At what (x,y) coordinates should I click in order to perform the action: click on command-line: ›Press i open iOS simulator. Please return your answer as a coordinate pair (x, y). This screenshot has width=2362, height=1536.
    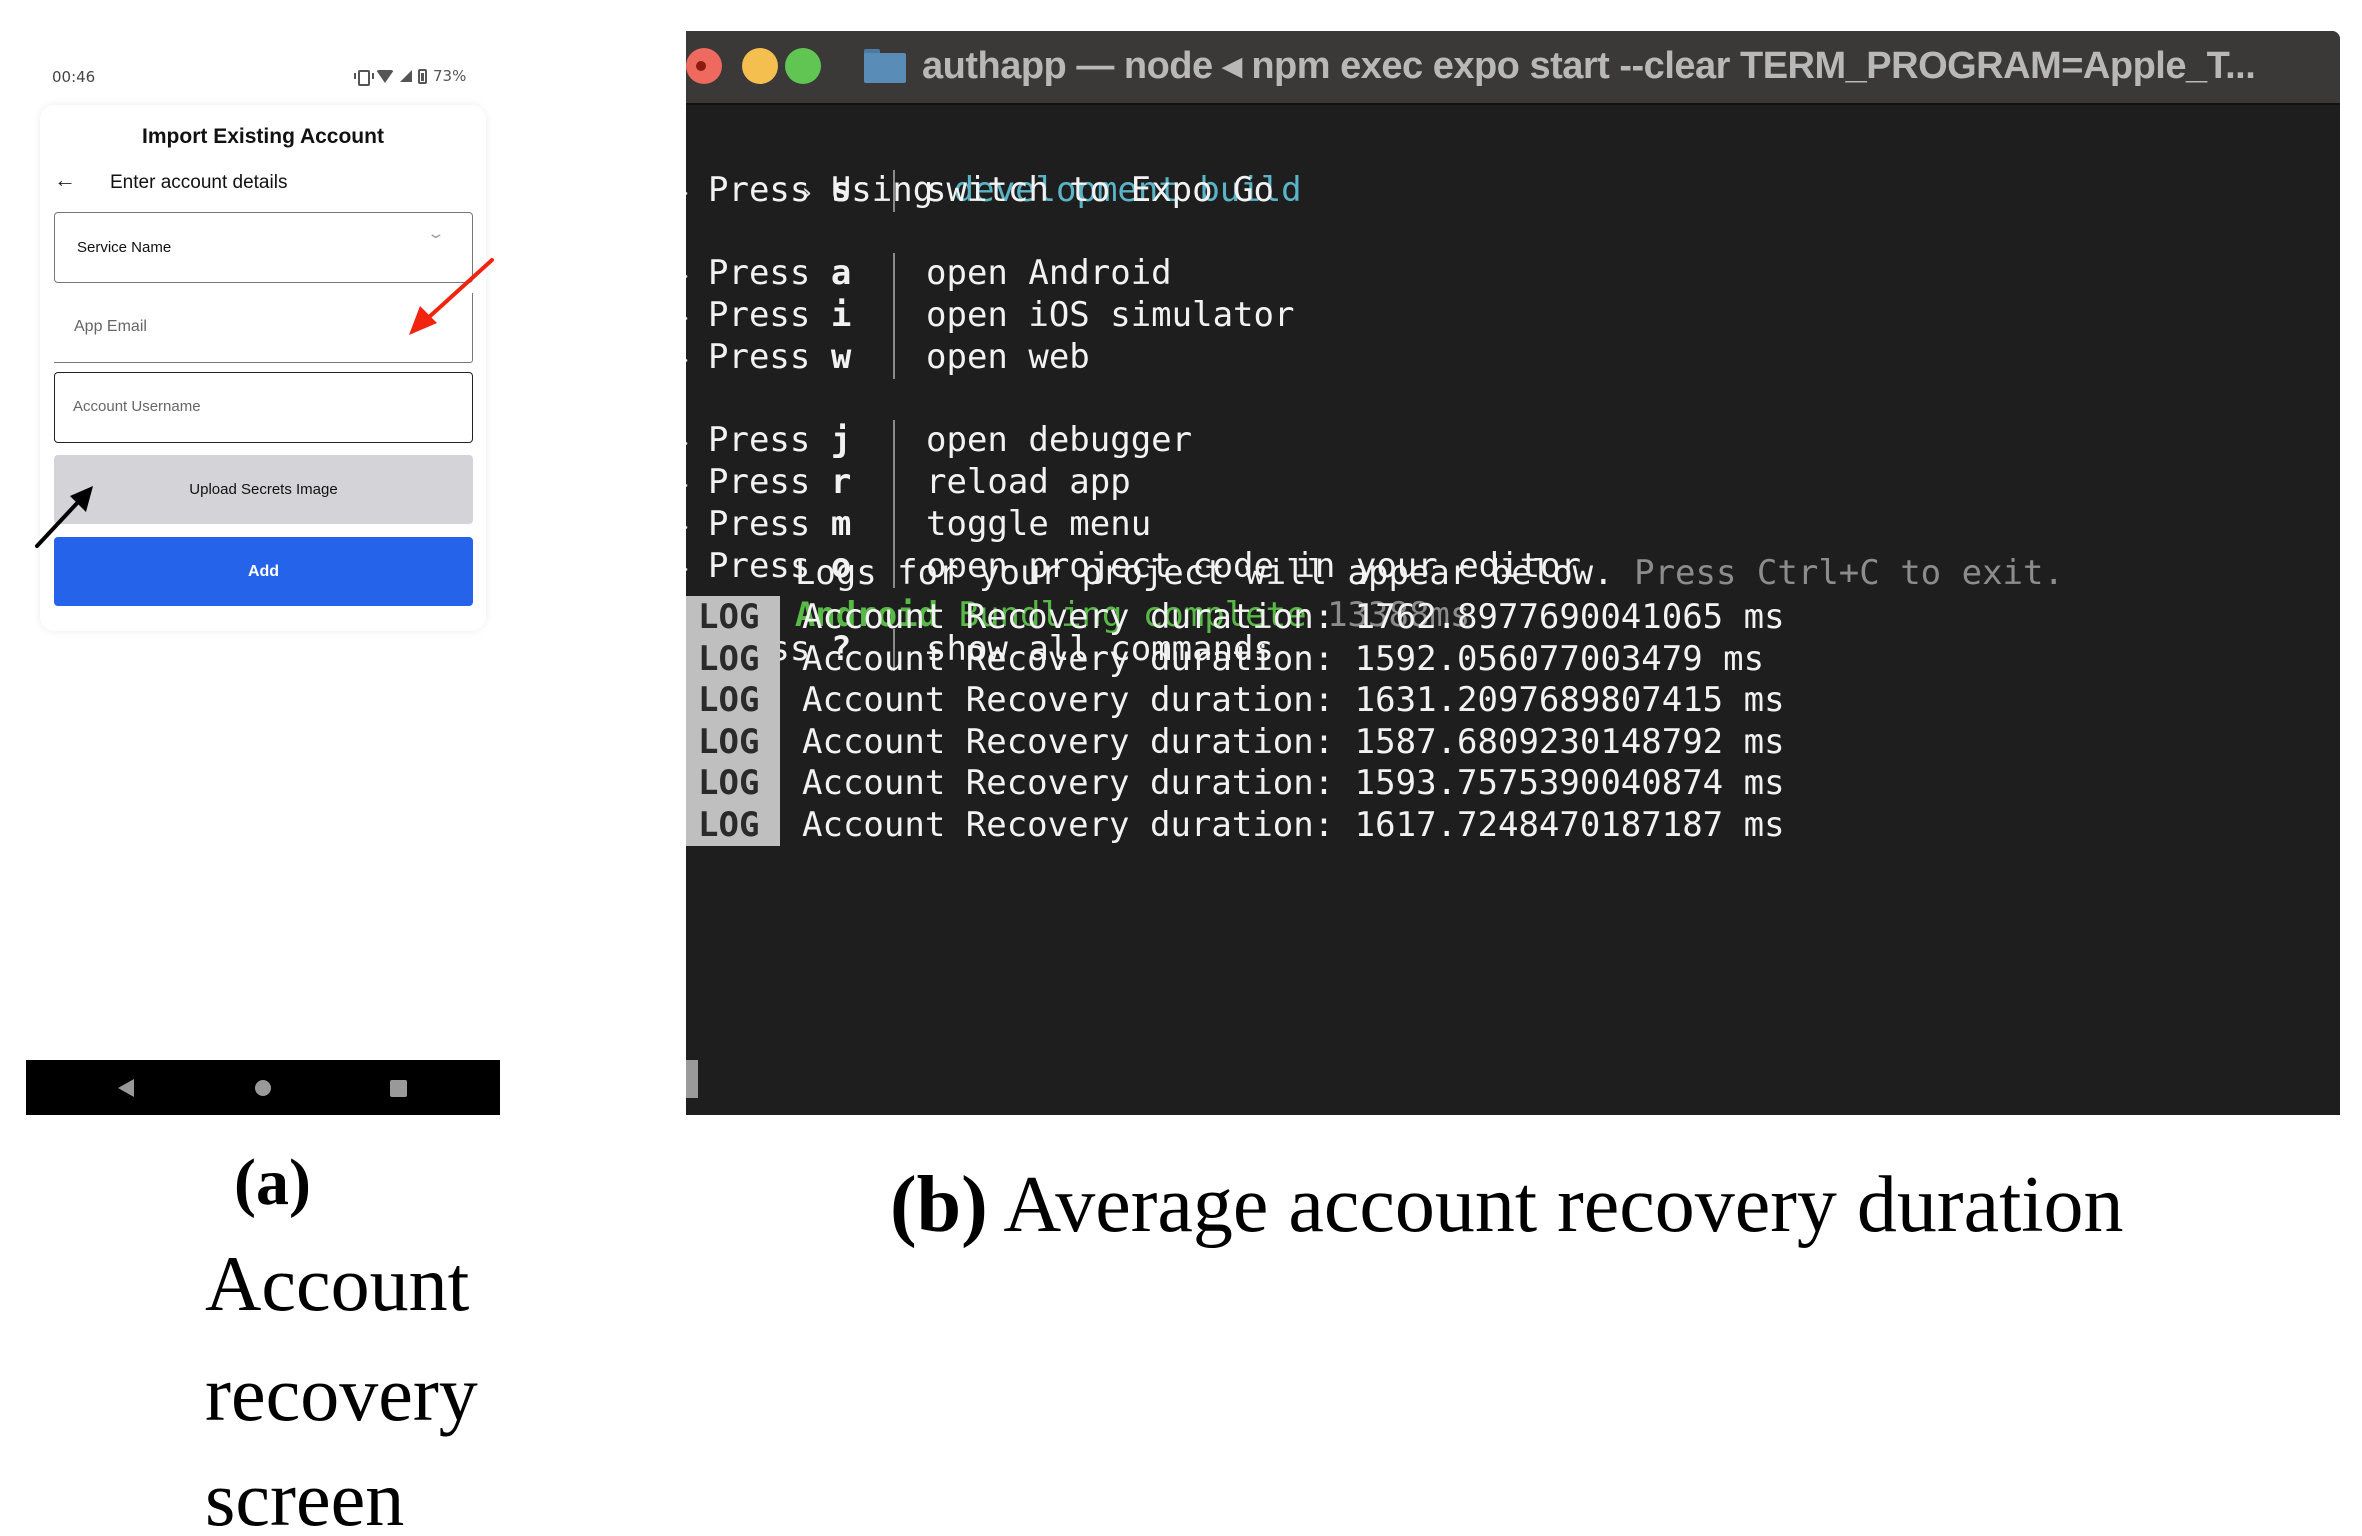
    Looking at the image, I should click on (990, 316).